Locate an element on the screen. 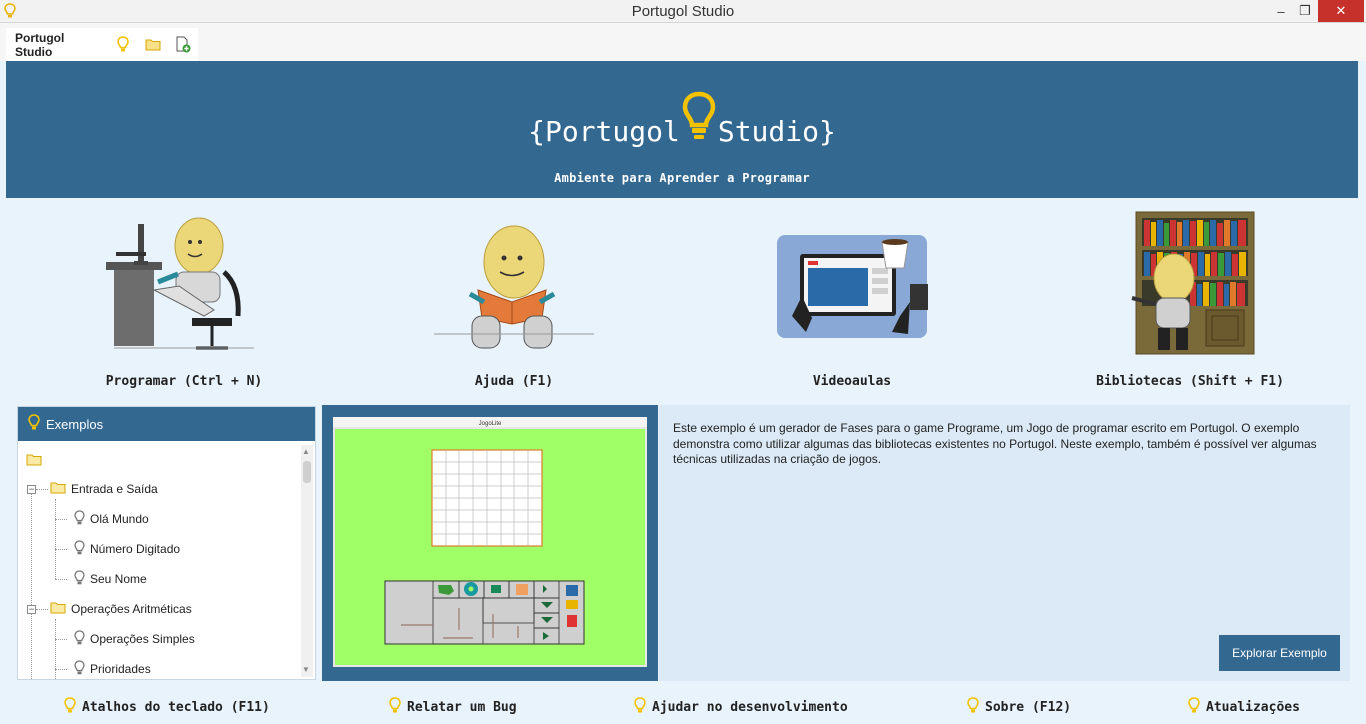  tree-node-label: Número Digitado is located at coordinates (135, 549).